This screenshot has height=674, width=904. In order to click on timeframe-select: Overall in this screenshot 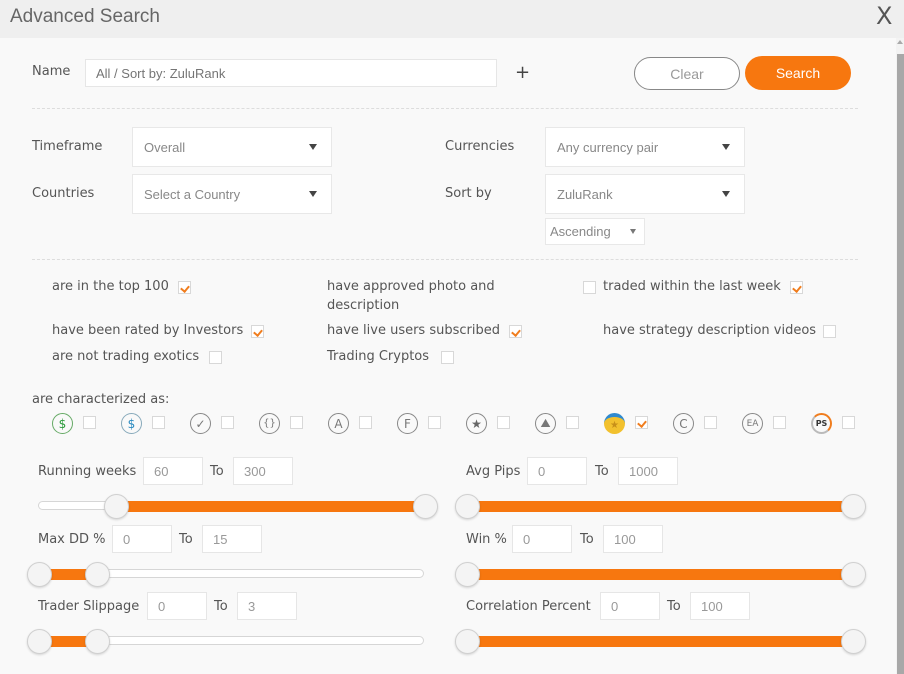, I will do `click(232, 147)`.